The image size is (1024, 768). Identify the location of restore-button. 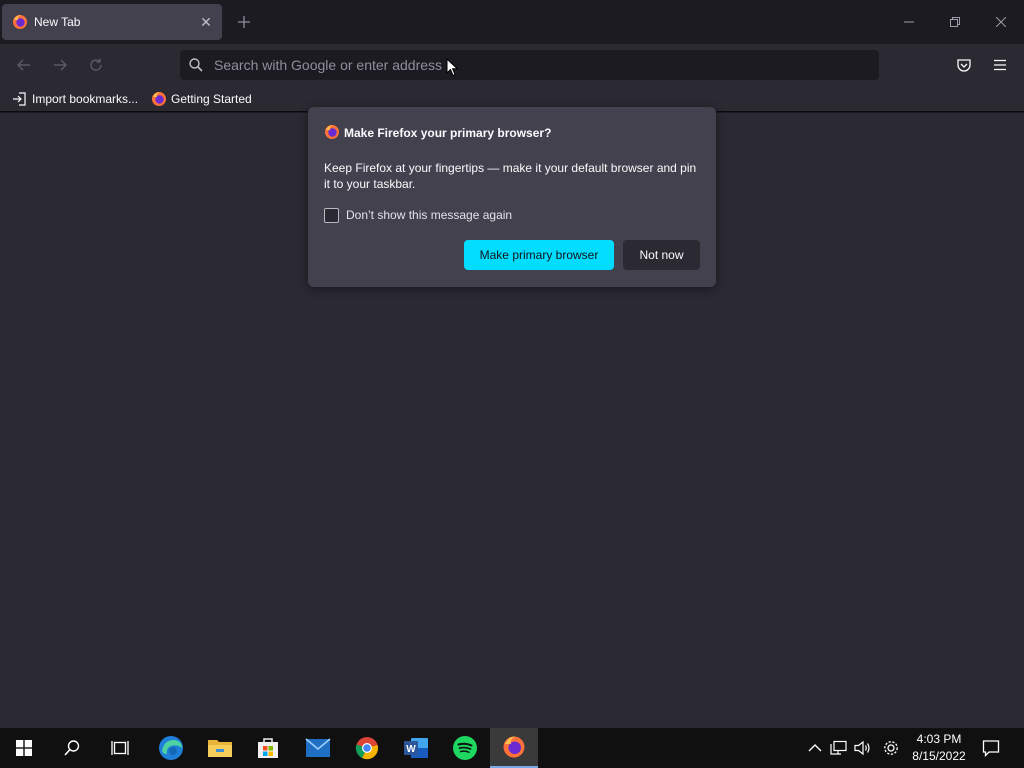
(955, 22).